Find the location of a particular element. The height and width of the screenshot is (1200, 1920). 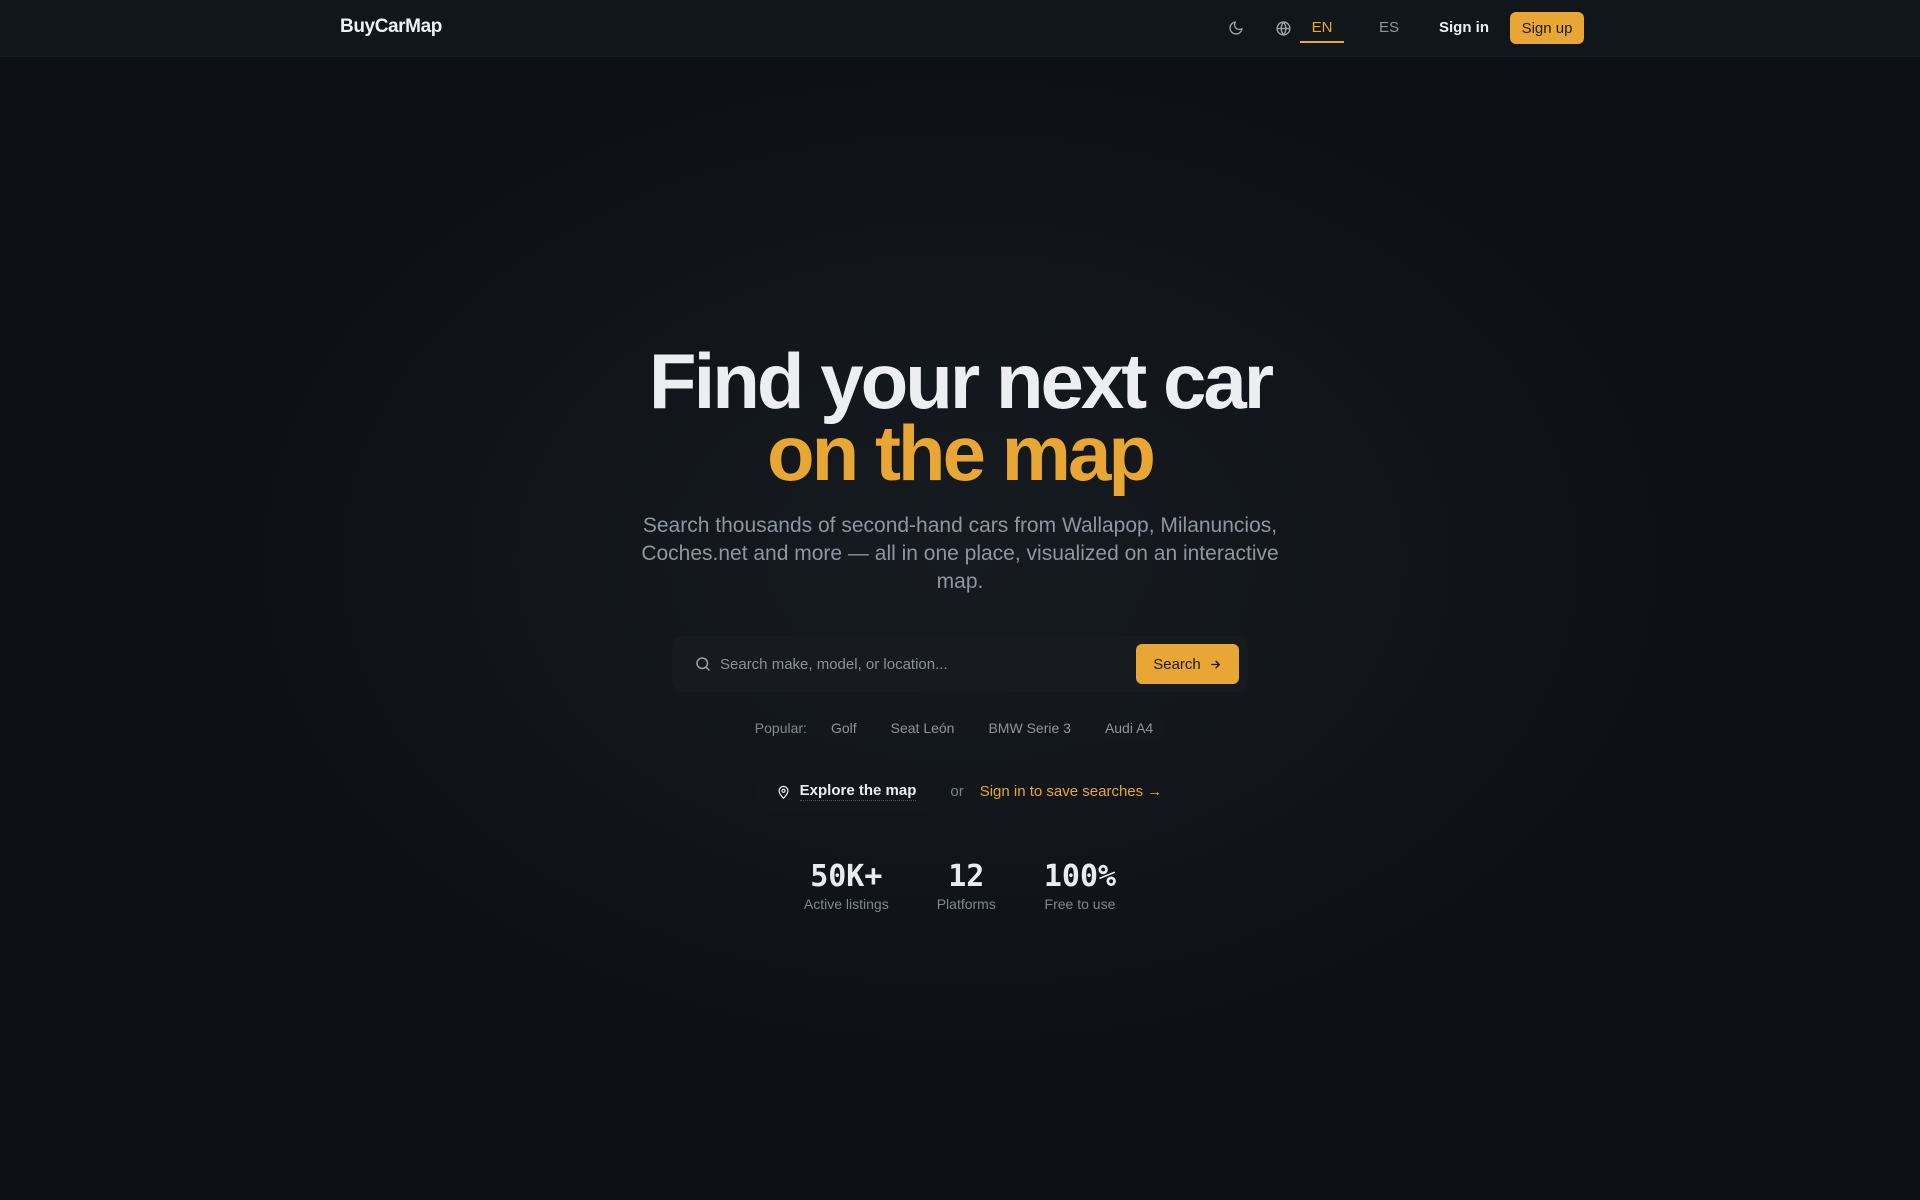

stat-value: 50K+ is located at coordinates (846, 876).